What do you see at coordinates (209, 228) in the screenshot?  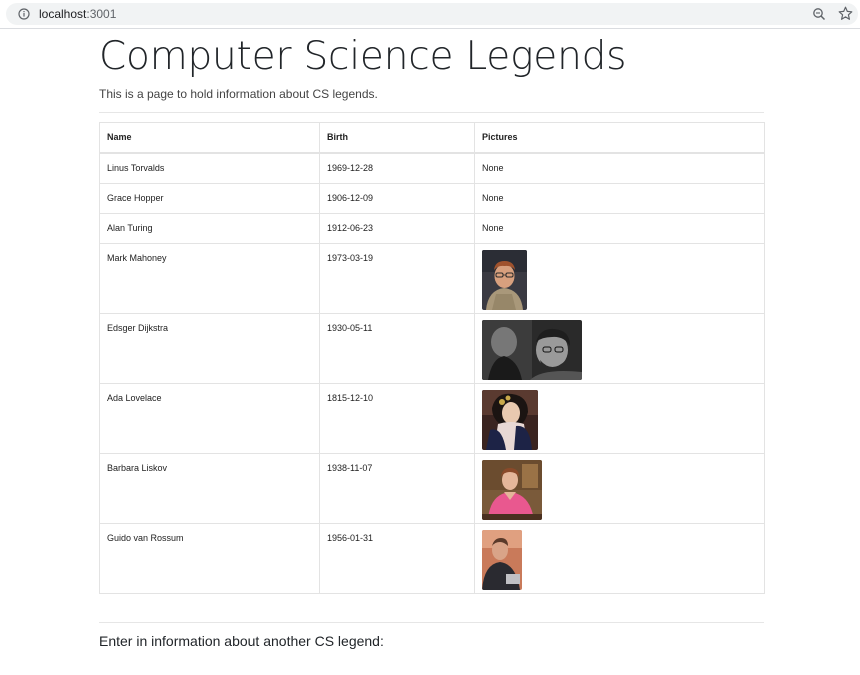 I see `cell-name: Alan Turing` at bounding box center [209, 228].